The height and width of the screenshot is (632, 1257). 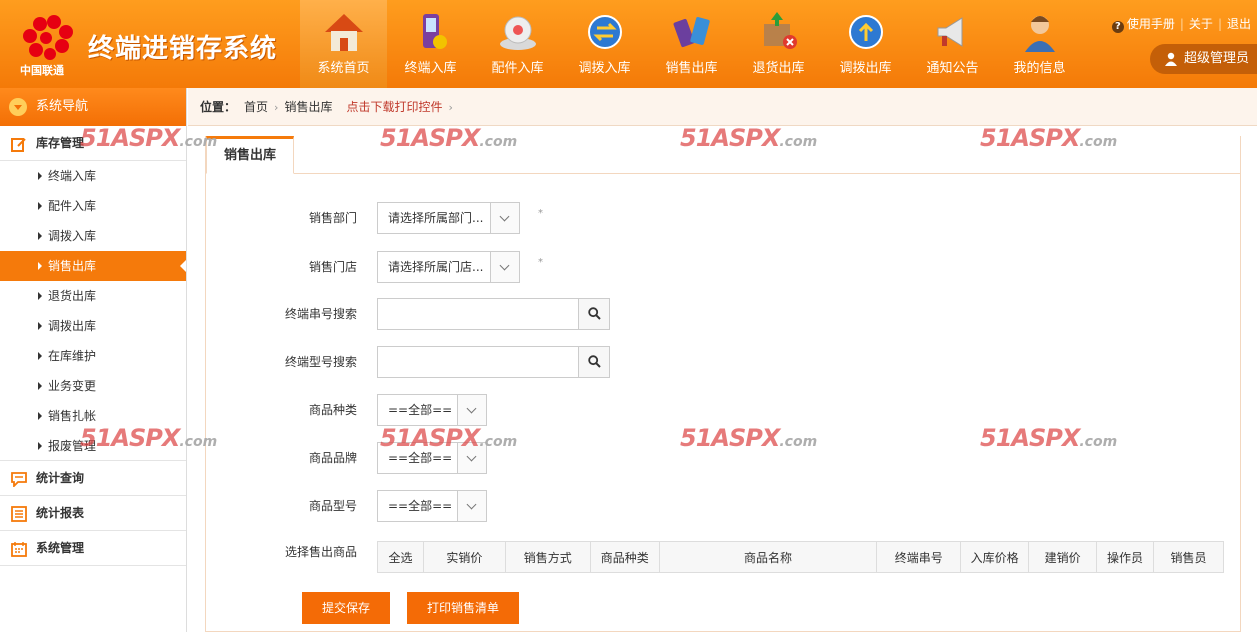 I want to click on column-header: 实销价, so click(x=464, y=557).